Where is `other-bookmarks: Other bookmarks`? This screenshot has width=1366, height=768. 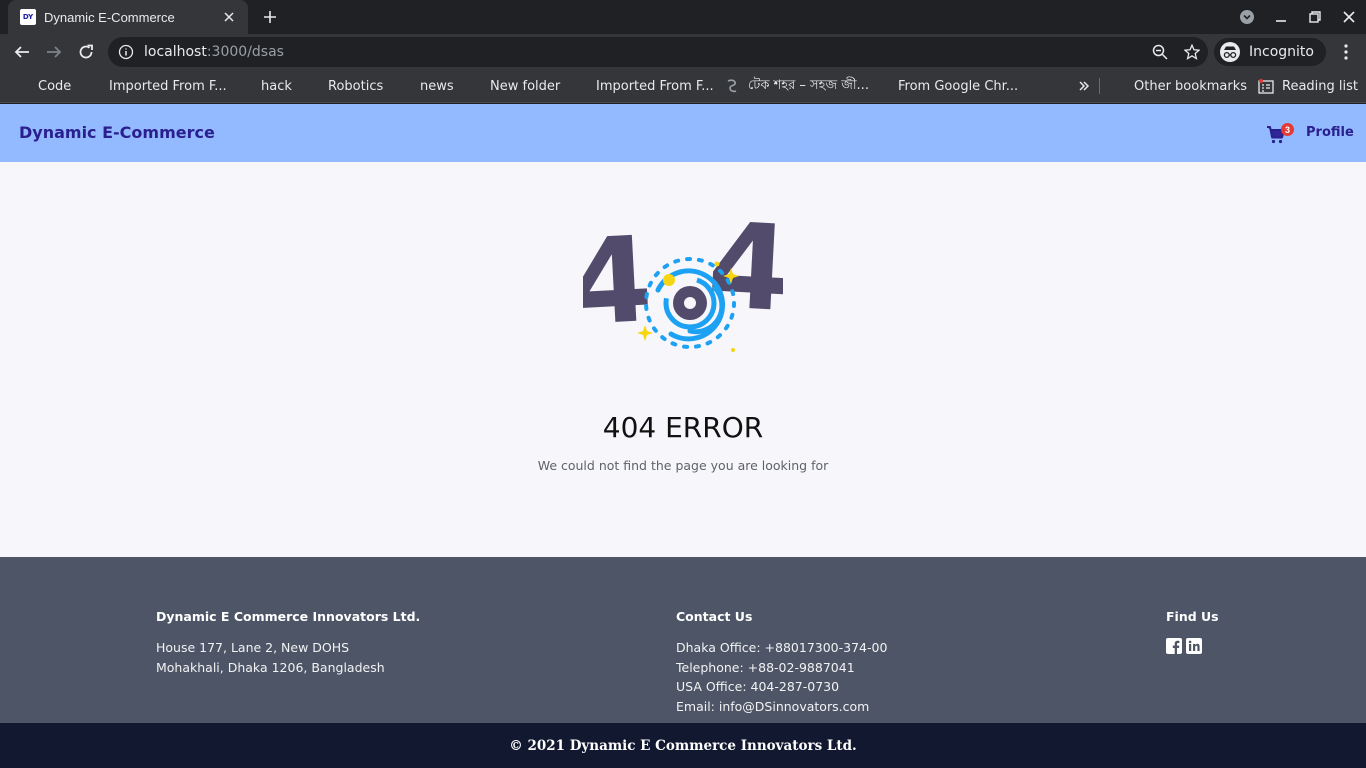 other-bookmarks: Other bookmarks is located at coordinates (1178, 86).